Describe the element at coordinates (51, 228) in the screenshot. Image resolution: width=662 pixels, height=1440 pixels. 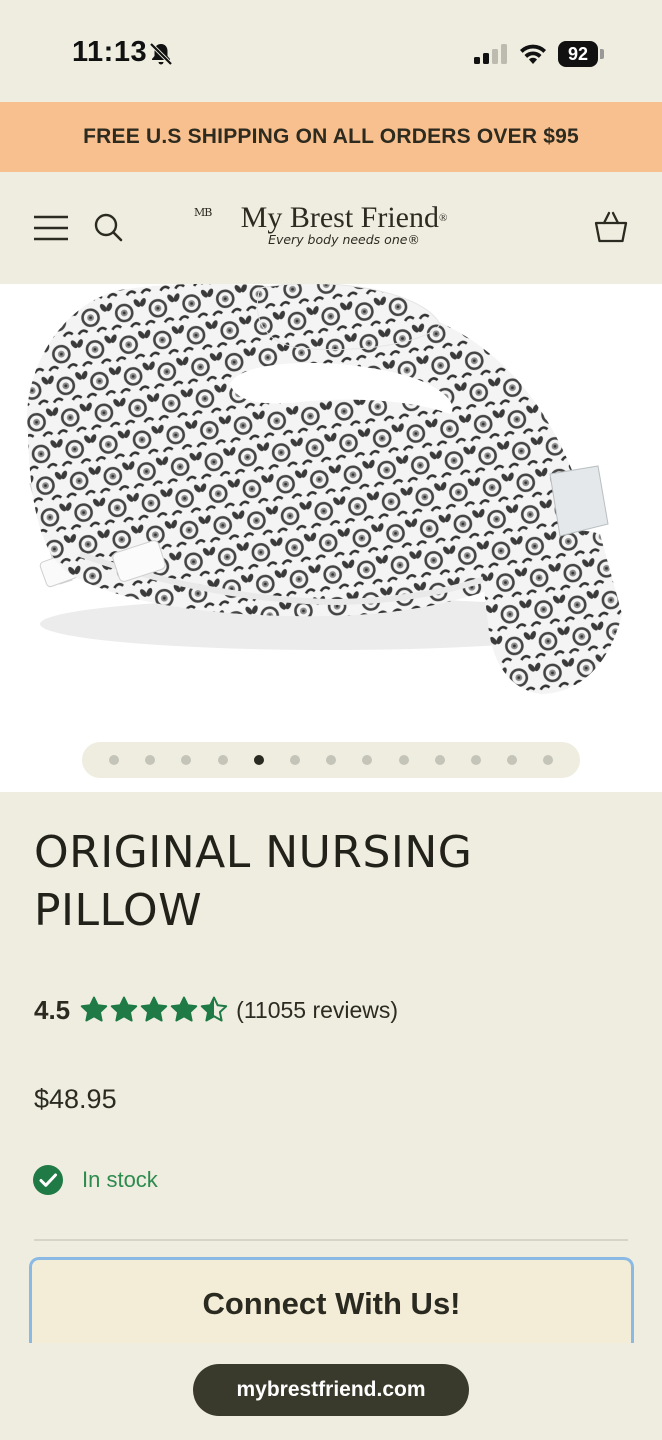
I see `menu-icon` at that location.